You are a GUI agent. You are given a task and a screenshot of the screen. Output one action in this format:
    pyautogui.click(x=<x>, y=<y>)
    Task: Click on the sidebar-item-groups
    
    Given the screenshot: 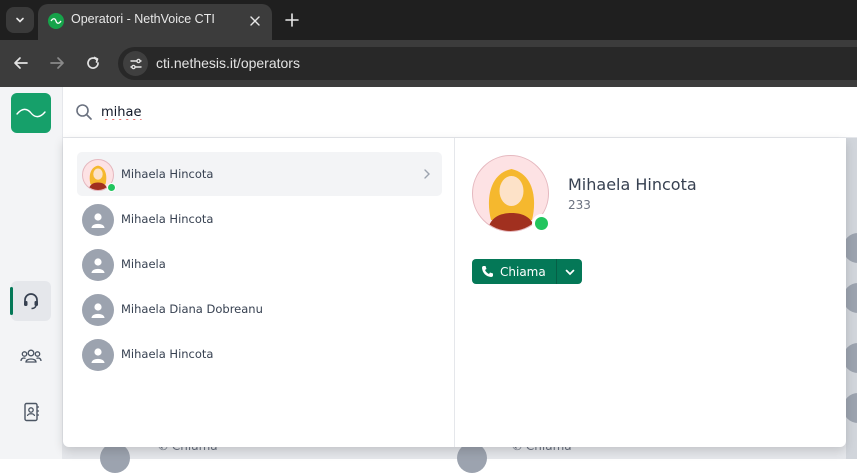 What is the action you would take?
    pyautogui.click(x=31, y=356)
    